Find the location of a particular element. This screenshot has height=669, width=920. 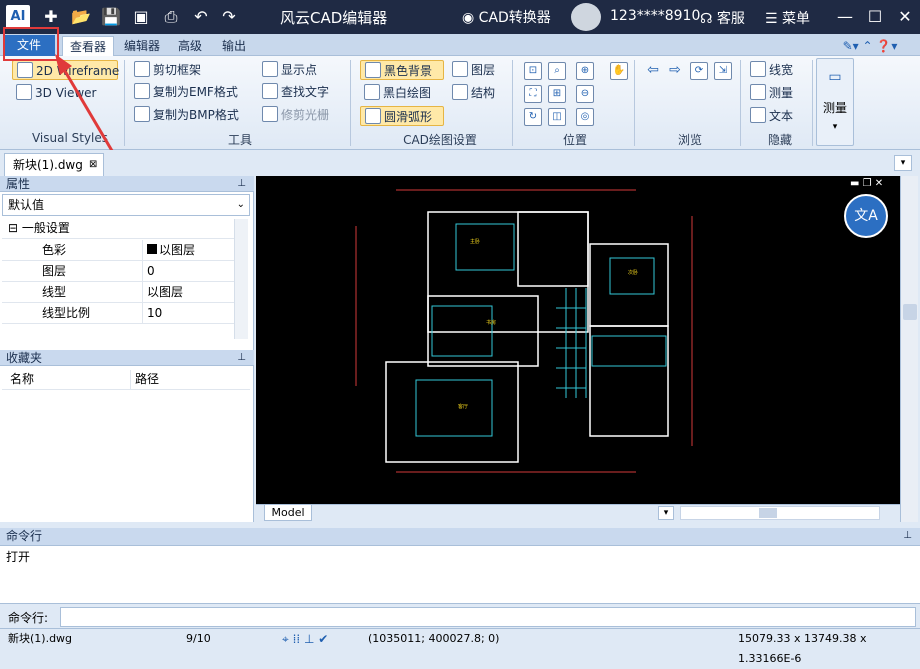

command-input-label: 命令行: is located at coordinates (28, 618).